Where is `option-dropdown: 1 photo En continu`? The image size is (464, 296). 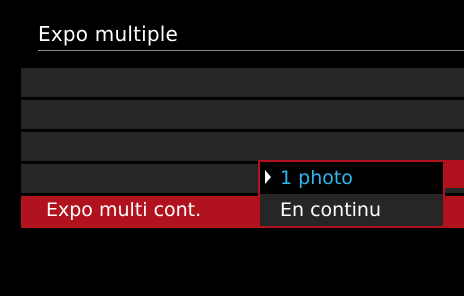
option-dropdown: 1 photo En continu is located at coordinates (351, 194).